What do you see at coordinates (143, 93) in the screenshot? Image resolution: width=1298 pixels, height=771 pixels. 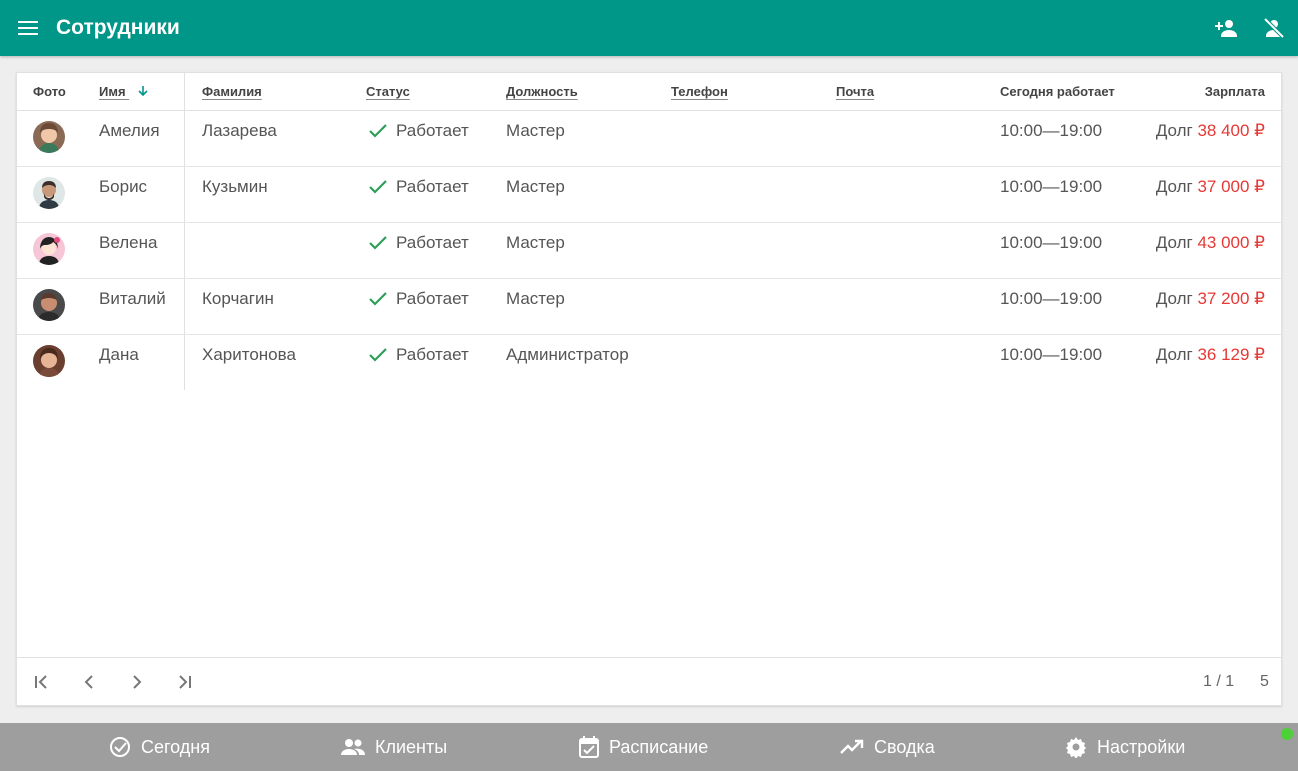 I see `sort-arrow-down-icon` at bounding box center [143, 93].